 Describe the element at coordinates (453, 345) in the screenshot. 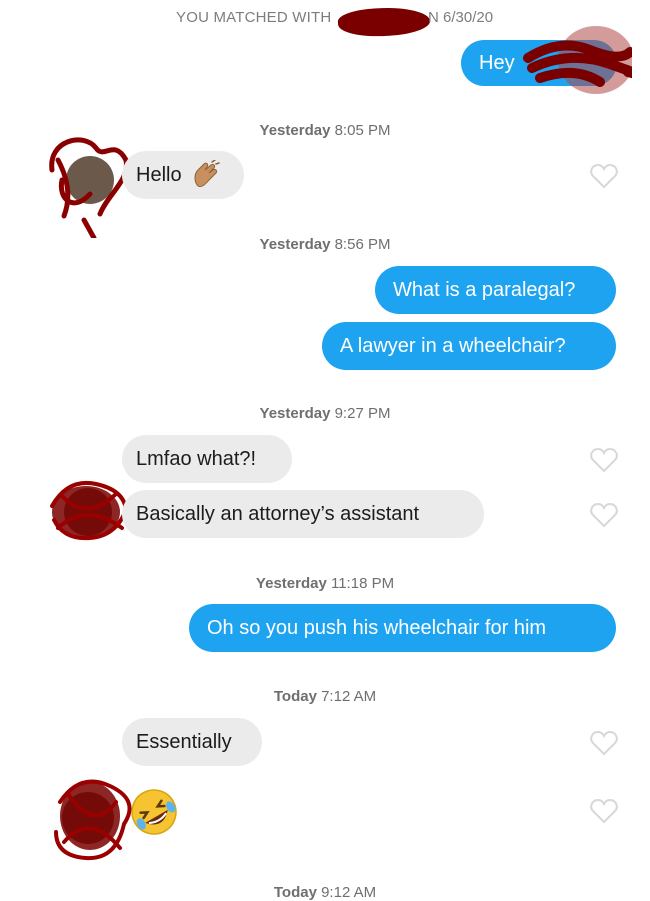

I see `message-text: A lawyer in a wheelchair?` at that location.